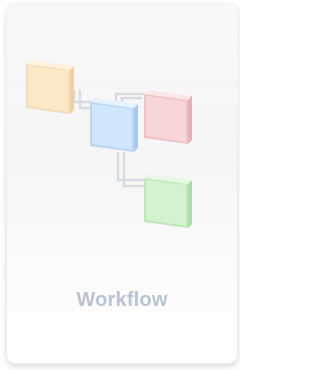 The image size is (320, 370). I want to click on node-blue, so click(114, 125).